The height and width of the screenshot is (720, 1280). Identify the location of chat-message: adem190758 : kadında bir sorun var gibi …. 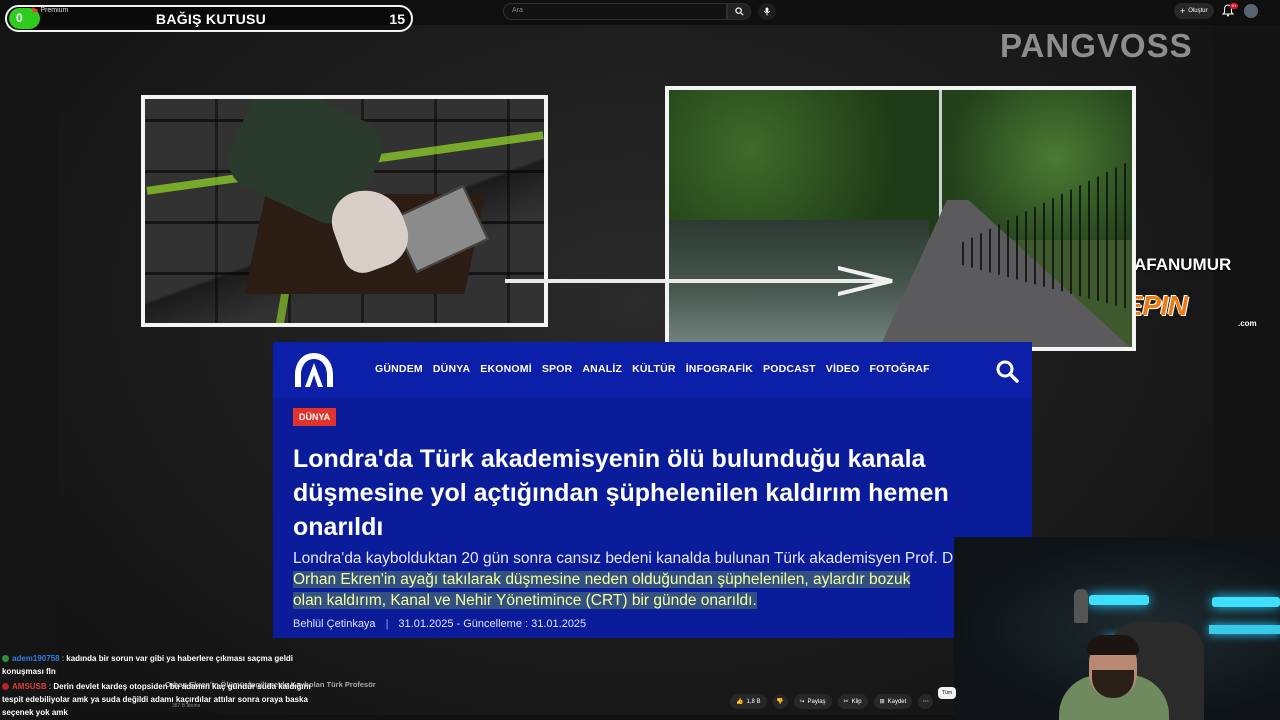
(148, 665).